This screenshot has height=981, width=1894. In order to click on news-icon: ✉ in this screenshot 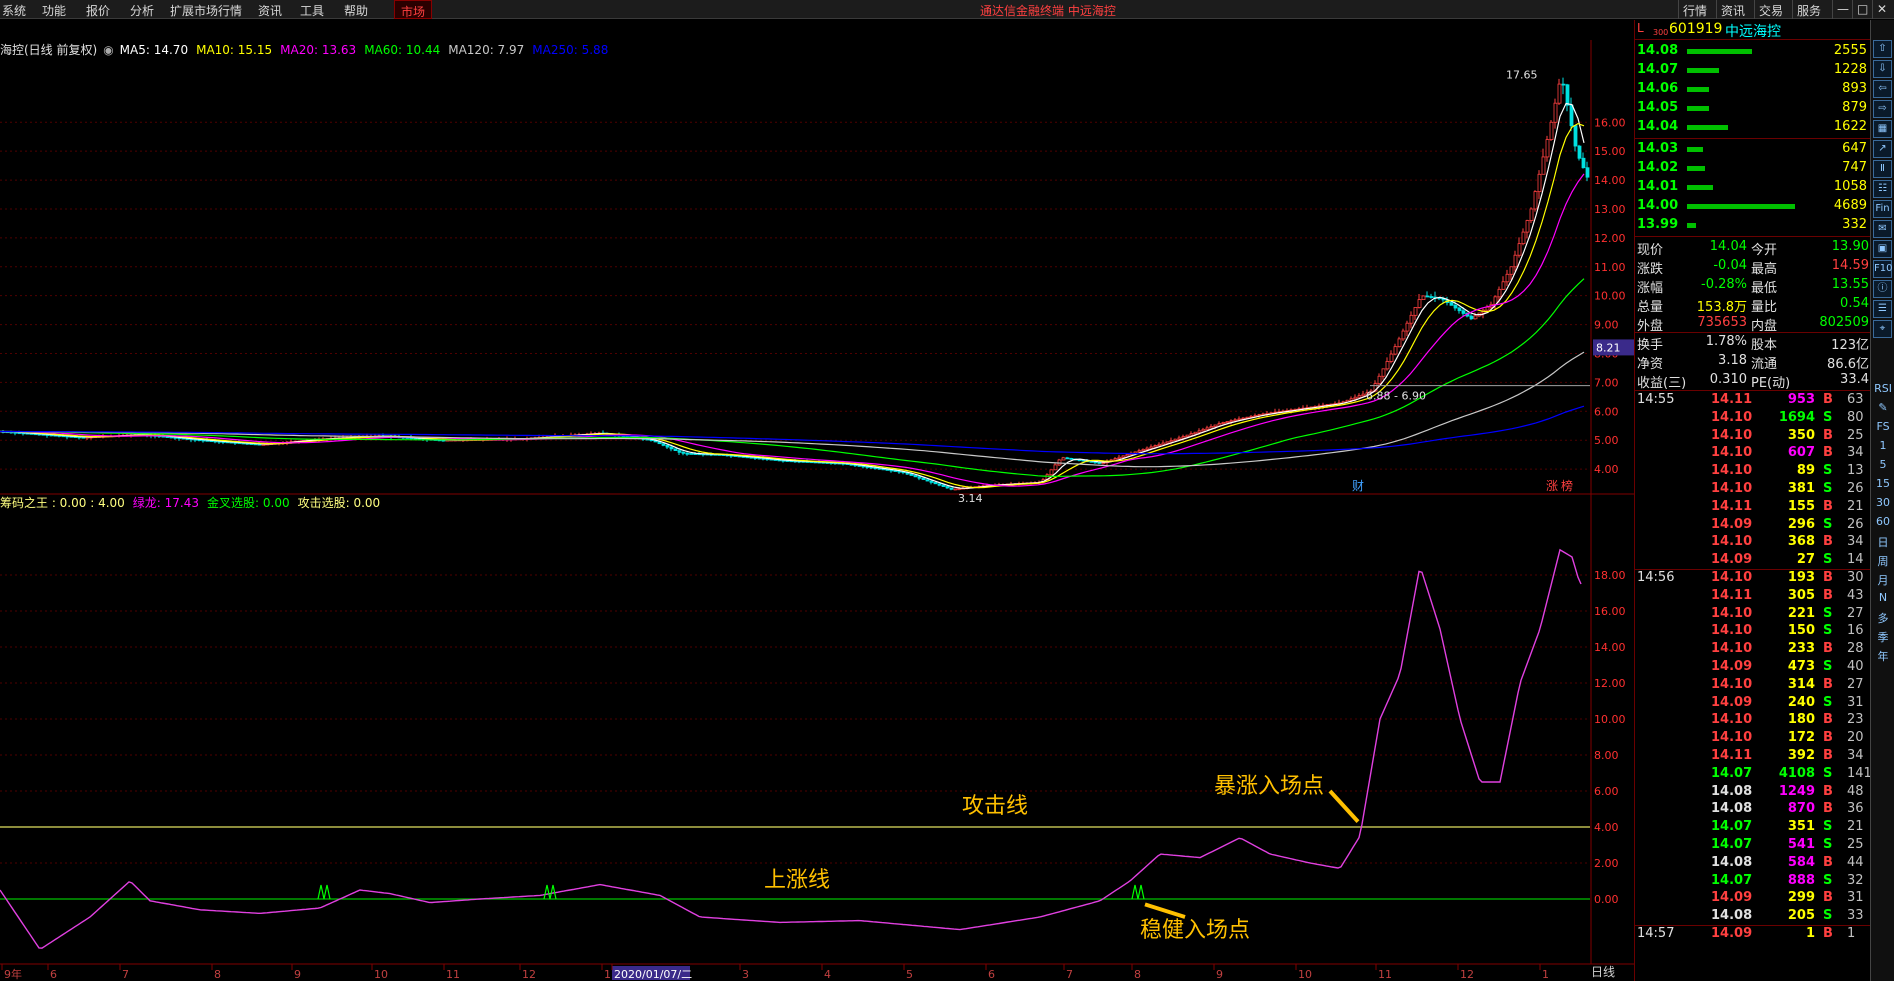, I will do `click(1882, 229)`.